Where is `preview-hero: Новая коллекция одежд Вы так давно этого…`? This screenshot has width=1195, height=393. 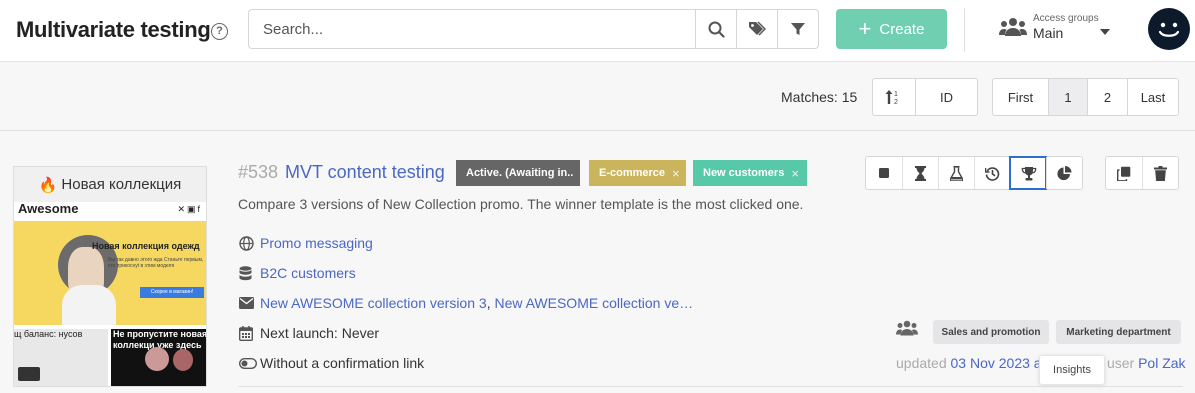
preview-hero: Новая коллекция одежд Вы так давно этого… is located at coordinates (110, 273).